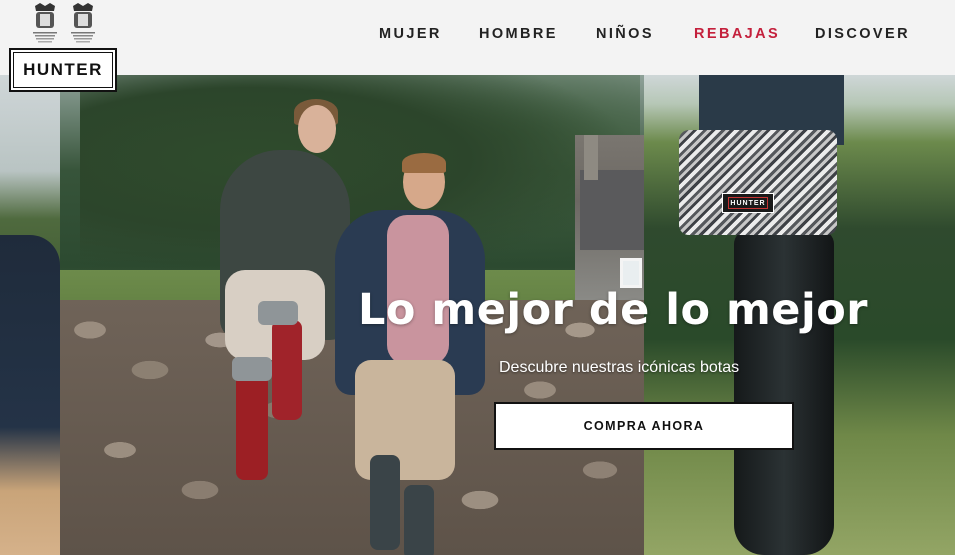  What do you see at coordinates (737, 34) in the screenshot?
I see `nav-item-rebajas: REBAJAS` at bounding box center [737, 34].